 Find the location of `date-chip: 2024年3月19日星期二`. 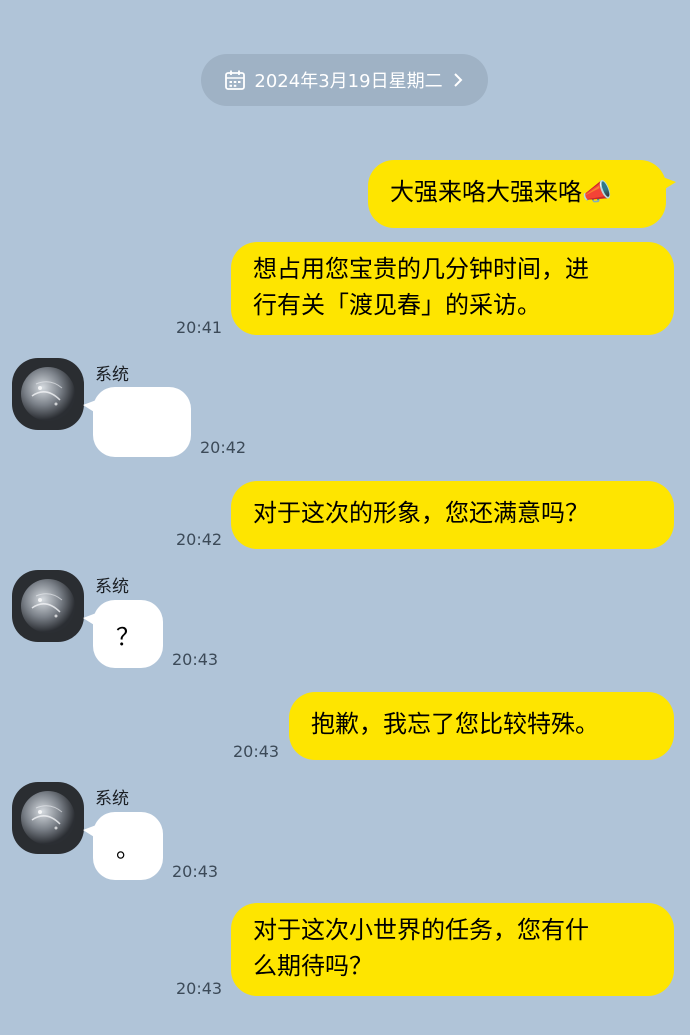

date-chip: 2024年3月19日星期二 is located at coordinates (344, 80).